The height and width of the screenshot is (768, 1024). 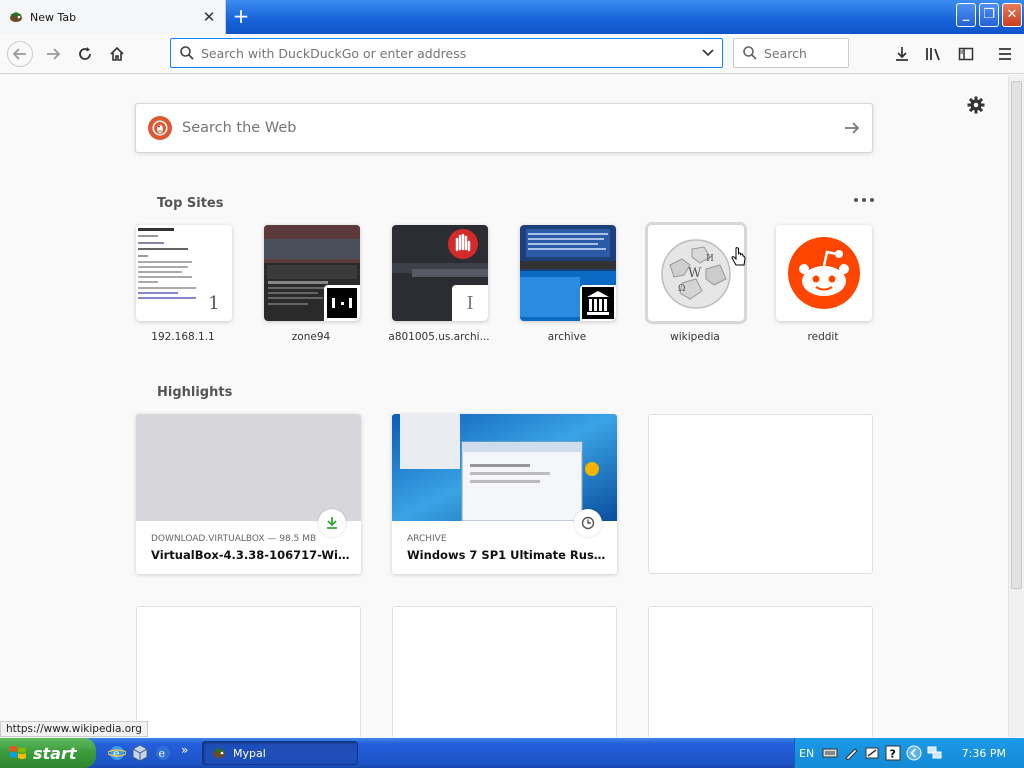 I want to click on zone94-favicon, so click(x=342, y=303).